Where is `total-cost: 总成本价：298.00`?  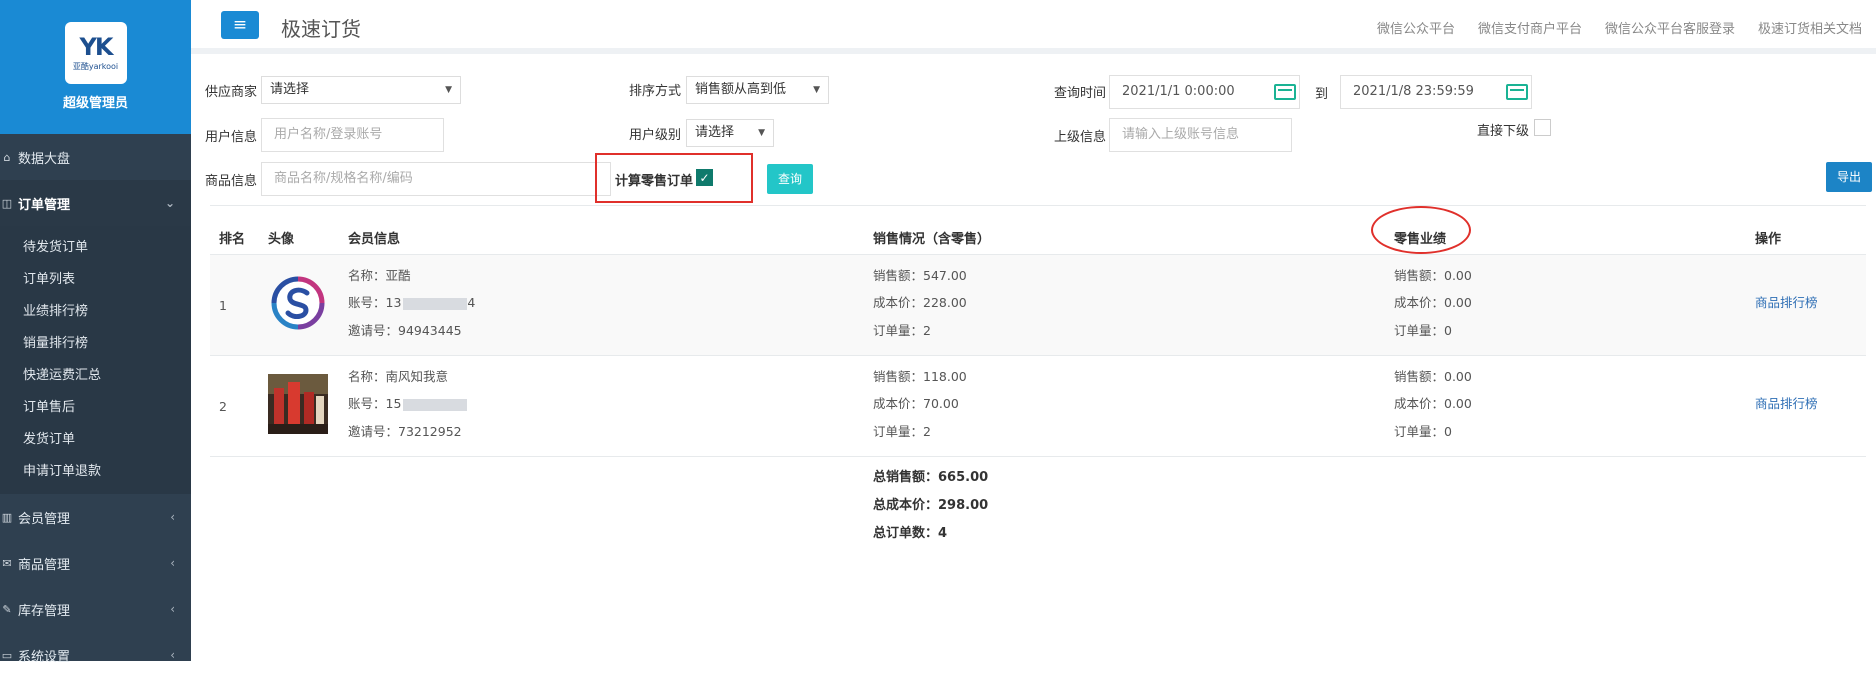 total-cost: 总成本价：298.00 is located at coordinates (931, 505).